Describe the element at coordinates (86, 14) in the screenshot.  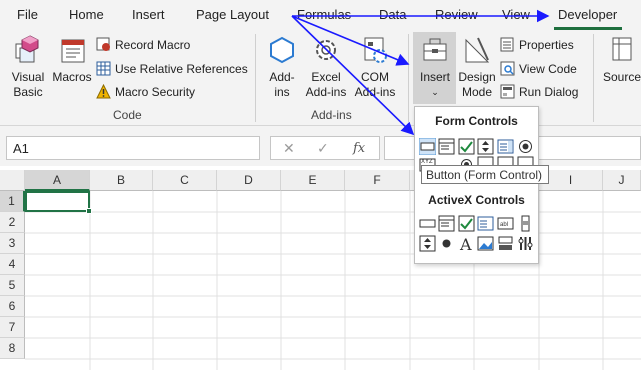
I see `tab-home: Home` at that location.